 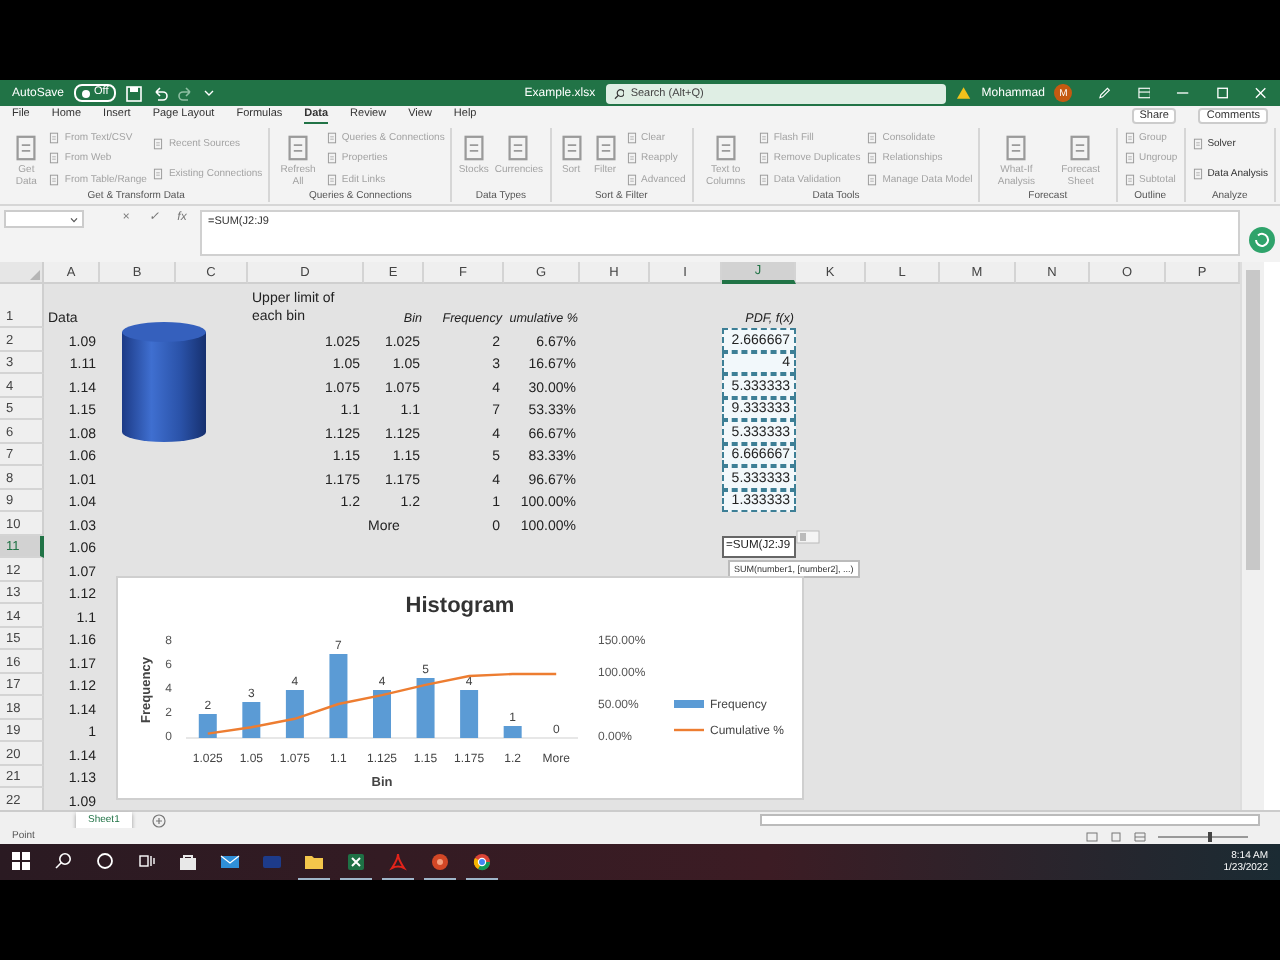 I want to click on legend-swatch, so click(x=689, y=704).